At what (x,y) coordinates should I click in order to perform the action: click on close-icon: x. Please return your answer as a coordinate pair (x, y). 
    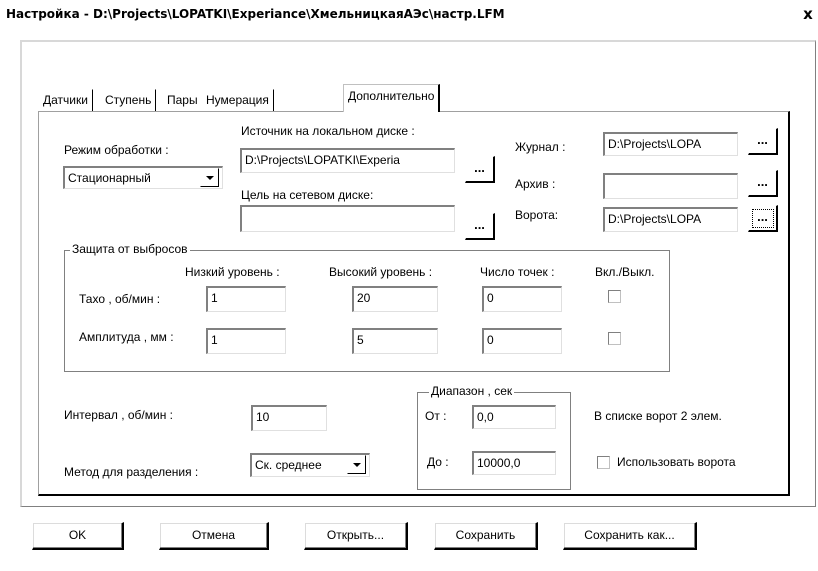
    Looking at the image, I should click on (808, 14).